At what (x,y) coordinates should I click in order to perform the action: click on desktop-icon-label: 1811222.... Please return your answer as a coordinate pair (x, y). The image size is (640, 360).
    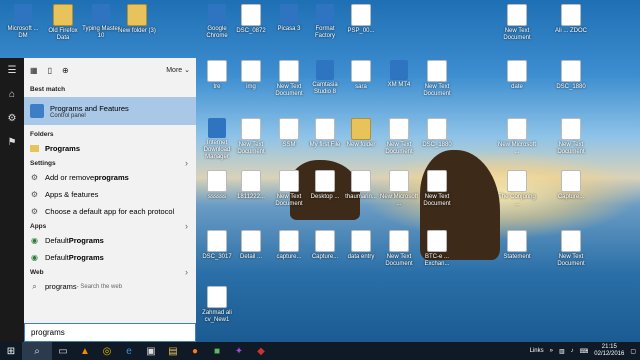
    Looking at the image, I should click on (251, 197).